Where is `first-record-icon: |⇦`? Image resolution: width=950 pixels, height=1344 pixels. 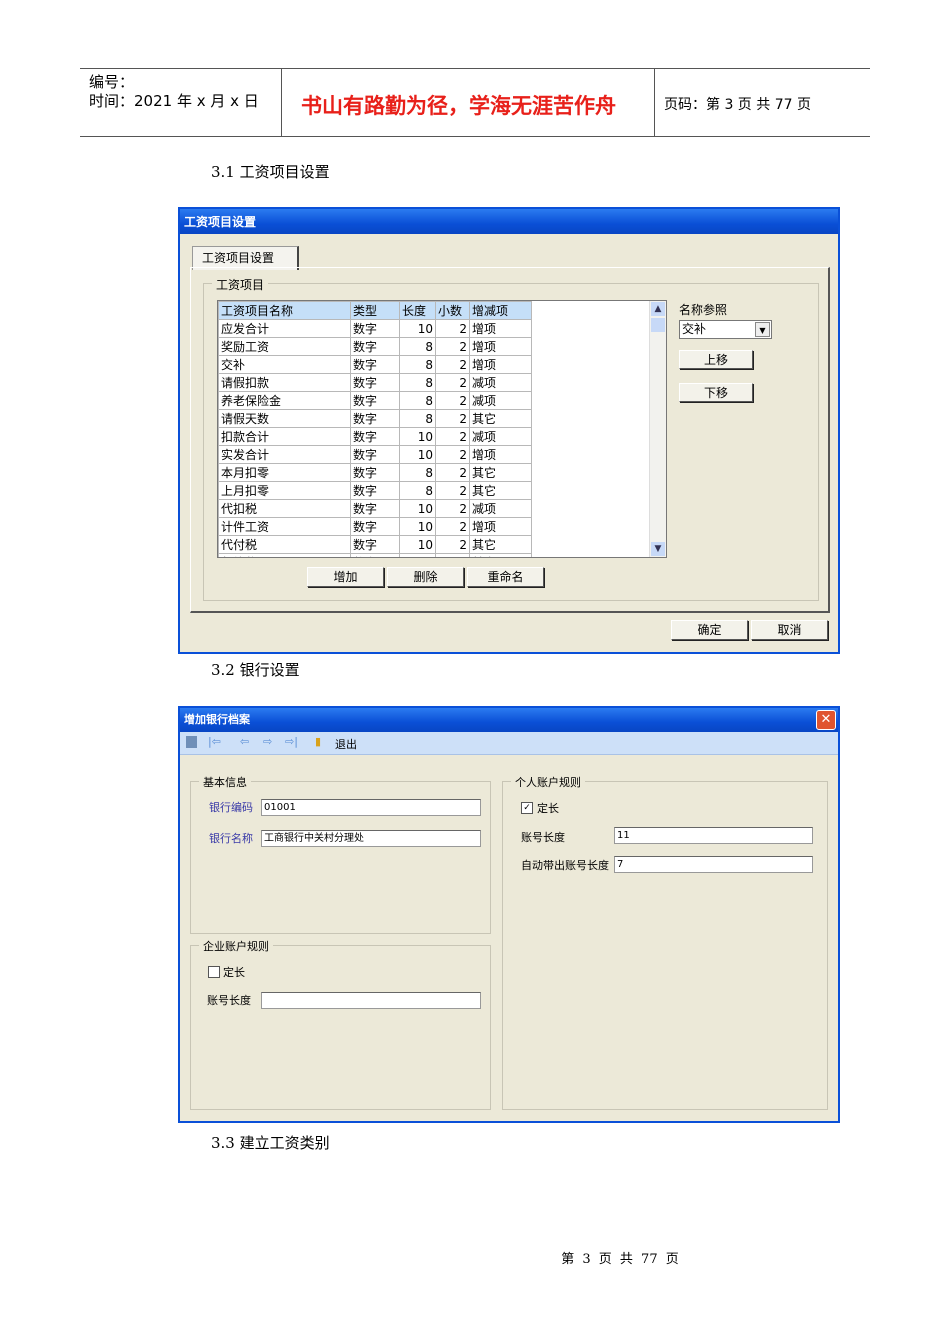 first-record-icon: |⇦ is located at coordinates (214, 741).